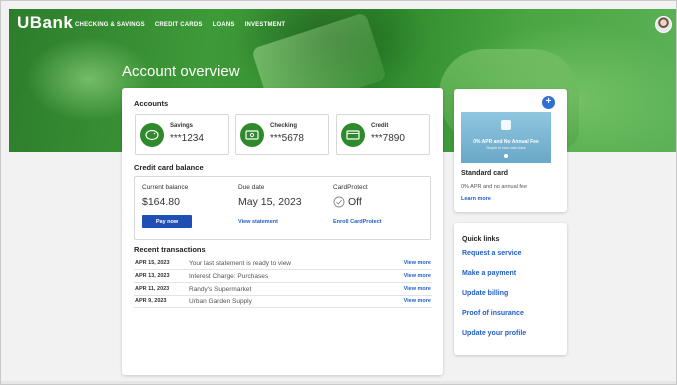 Image resolution: width=677 pixels, height=385 pixels. I want to click on nav-item-investment: INVESTMENT, so click(265, 25).